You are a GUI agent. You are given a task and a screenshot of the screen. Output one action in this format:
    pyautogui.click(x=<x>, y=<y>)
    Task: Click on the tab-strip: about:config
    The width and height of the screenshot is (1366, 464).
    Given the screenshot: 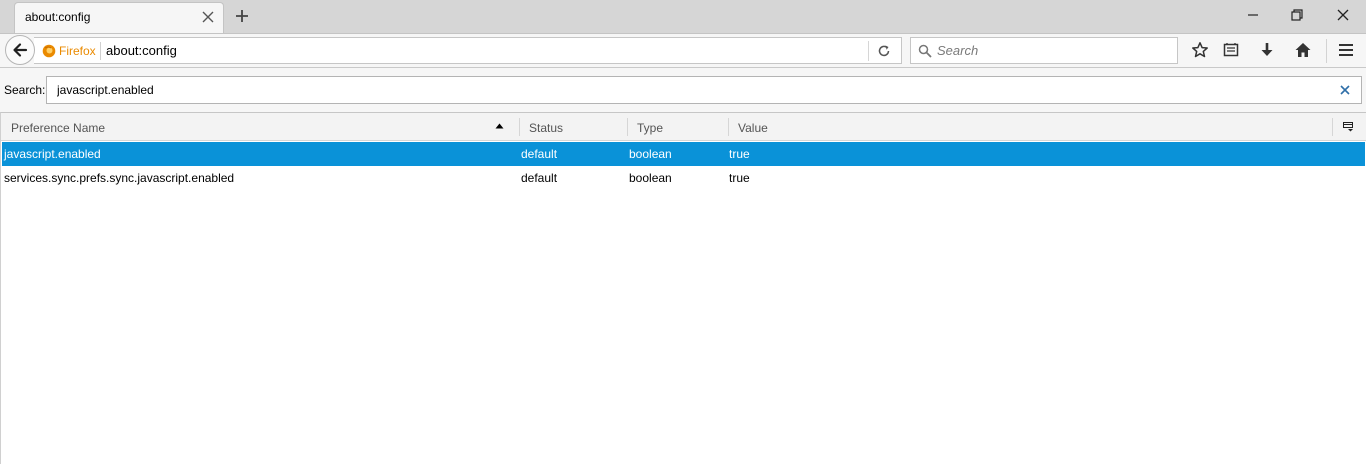 What is the action you would take?
    pyautogui.click(x=683, y=16)
    